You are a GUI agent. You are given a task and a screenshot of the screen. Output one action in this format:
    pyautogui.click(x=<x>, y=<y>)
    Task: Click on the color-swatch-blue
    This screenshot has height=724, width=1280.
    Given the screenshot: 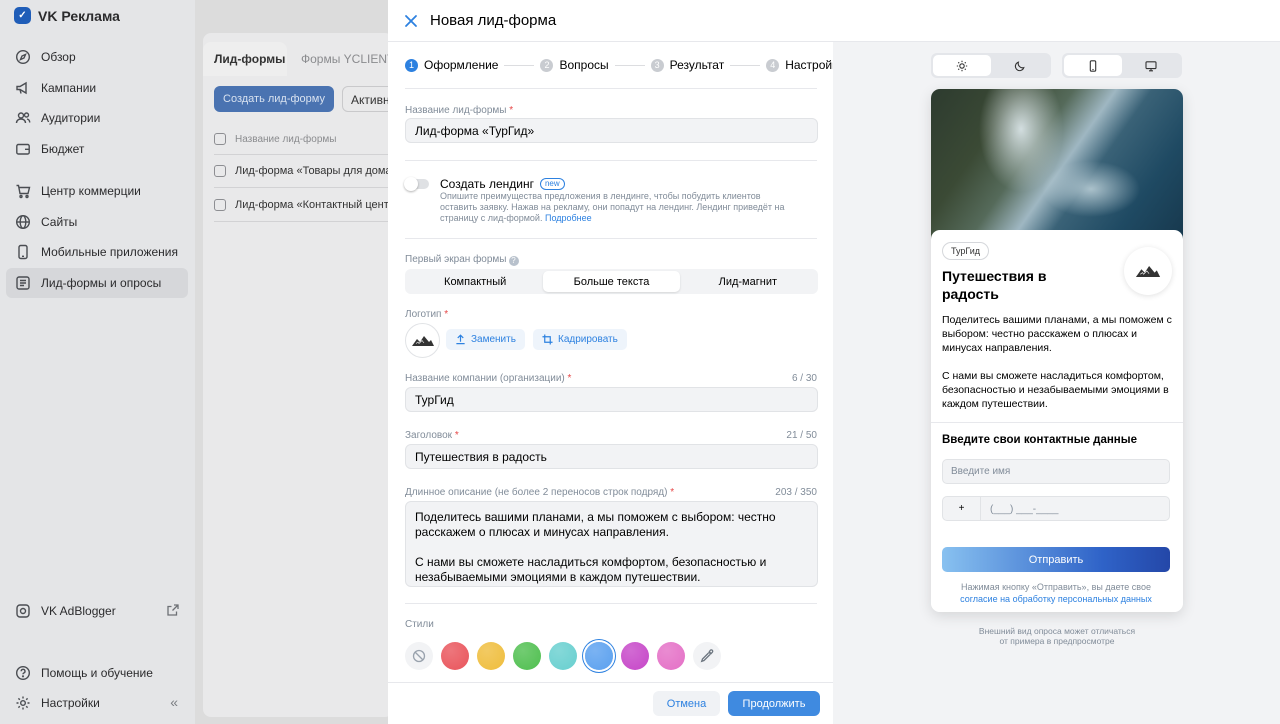 What is the action you would take?
    pyautogui.click(x=599, y=656)
    